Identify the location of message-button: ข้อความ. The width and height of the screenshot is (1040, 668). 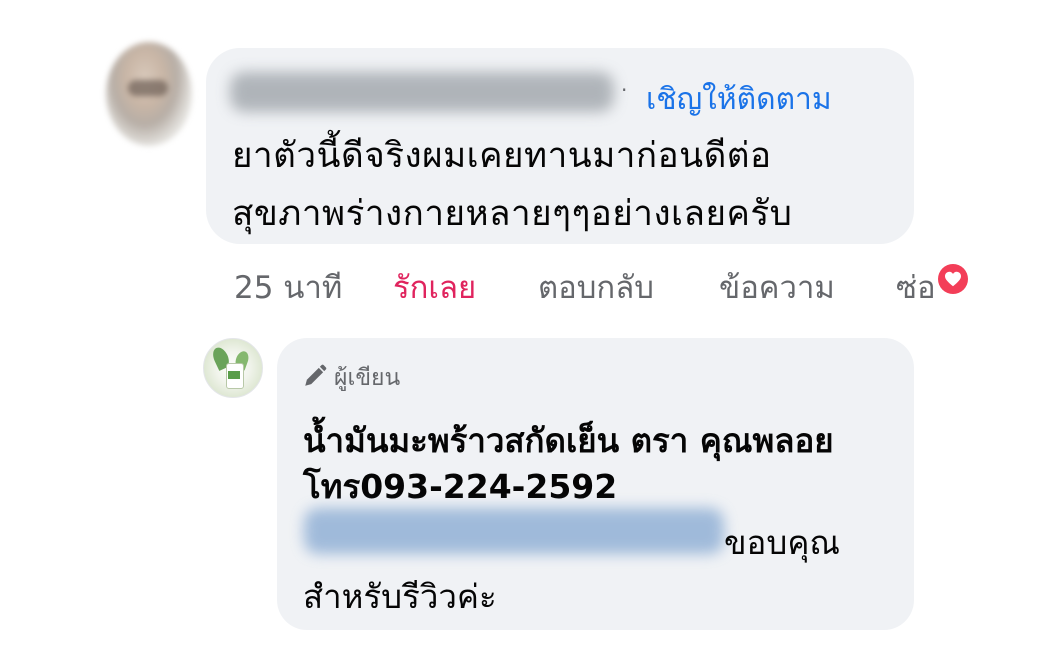
(777, 287).